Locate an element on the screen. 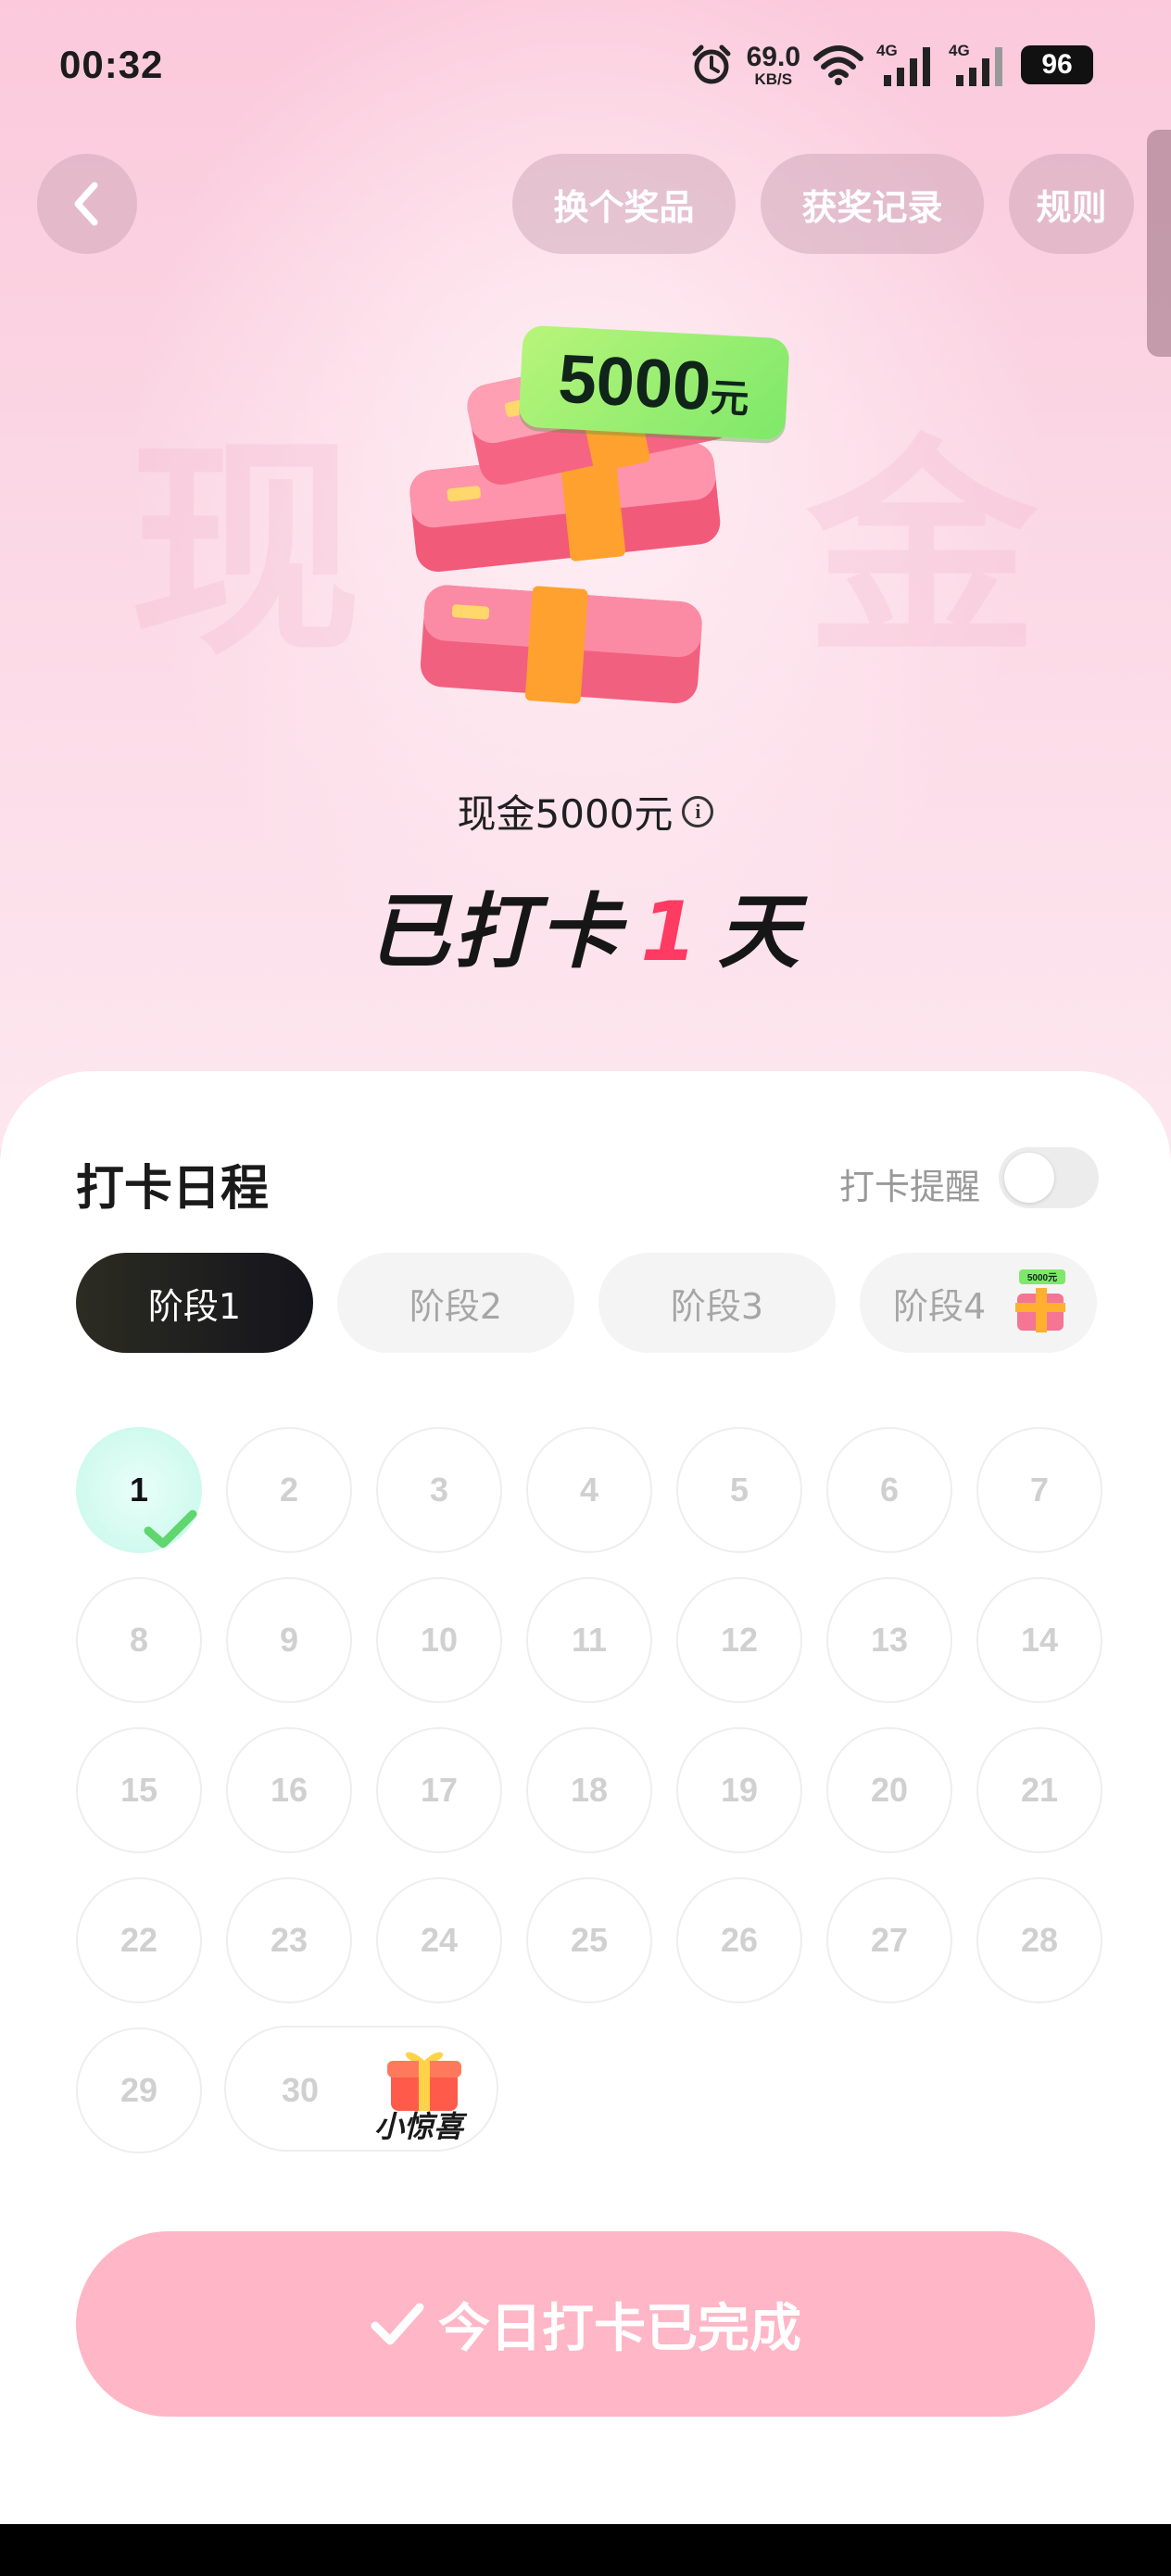 This screenshot has height=2576, width=1171. system-nav-bar is located at coordinates (585, 2550).